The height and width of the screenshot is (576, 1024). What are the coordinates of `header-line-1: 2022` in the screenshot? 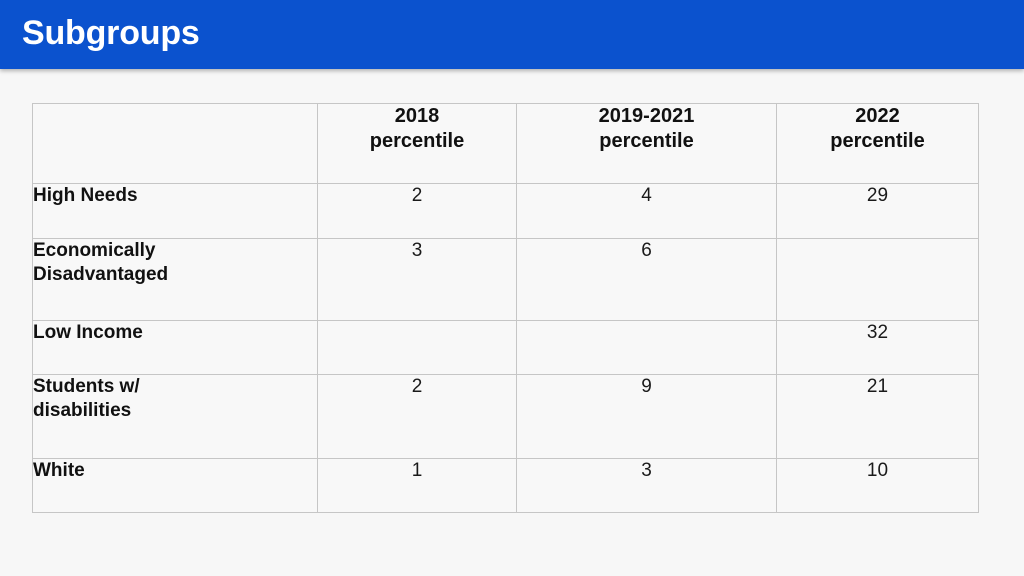 It's located at (877, 116).